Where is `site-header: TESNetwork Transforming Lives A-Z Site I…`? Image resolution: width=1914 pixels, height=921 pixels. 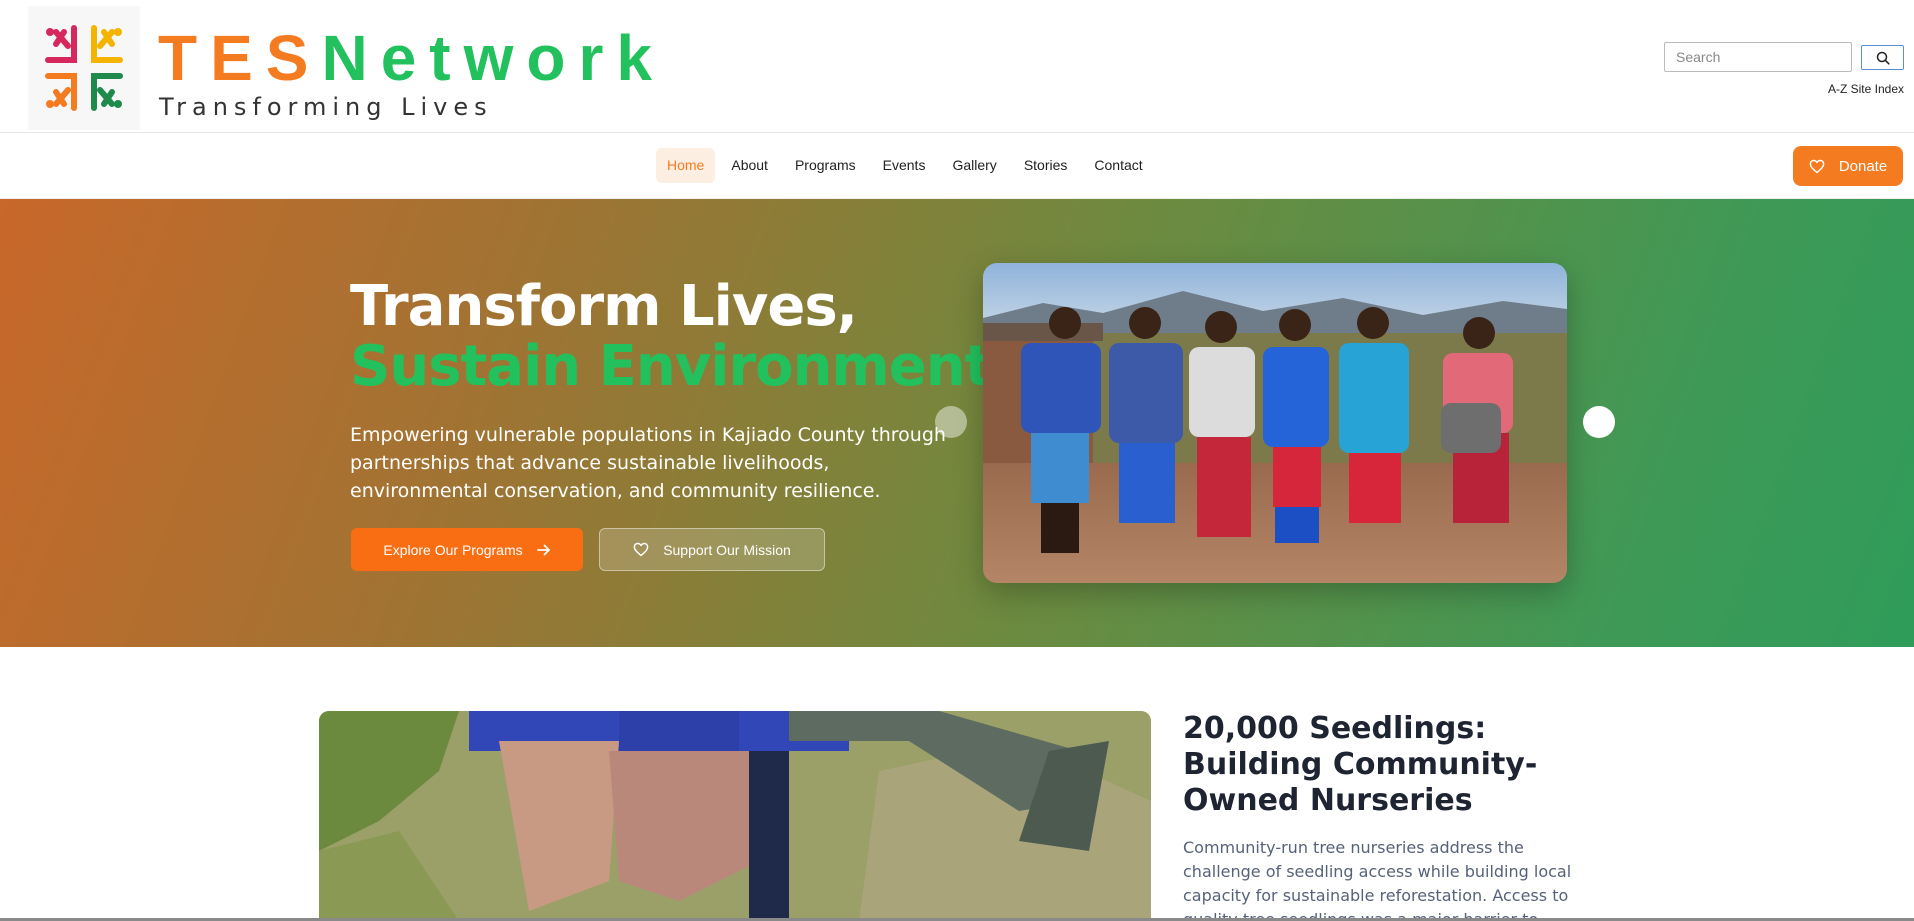 site-header: TESNetwork Transforming Lives A-Z Site I… is located at coordinates (957, 66).